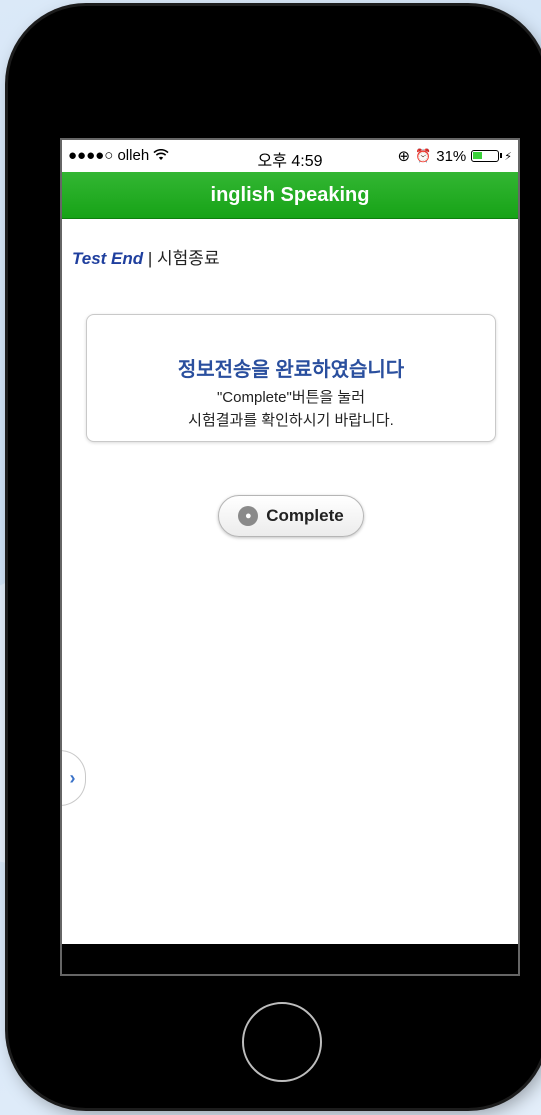 Image resolution: width=541 pixels, height=1115 pixels. I want to click on chevron-right-icon: ›, so click(72, 777).